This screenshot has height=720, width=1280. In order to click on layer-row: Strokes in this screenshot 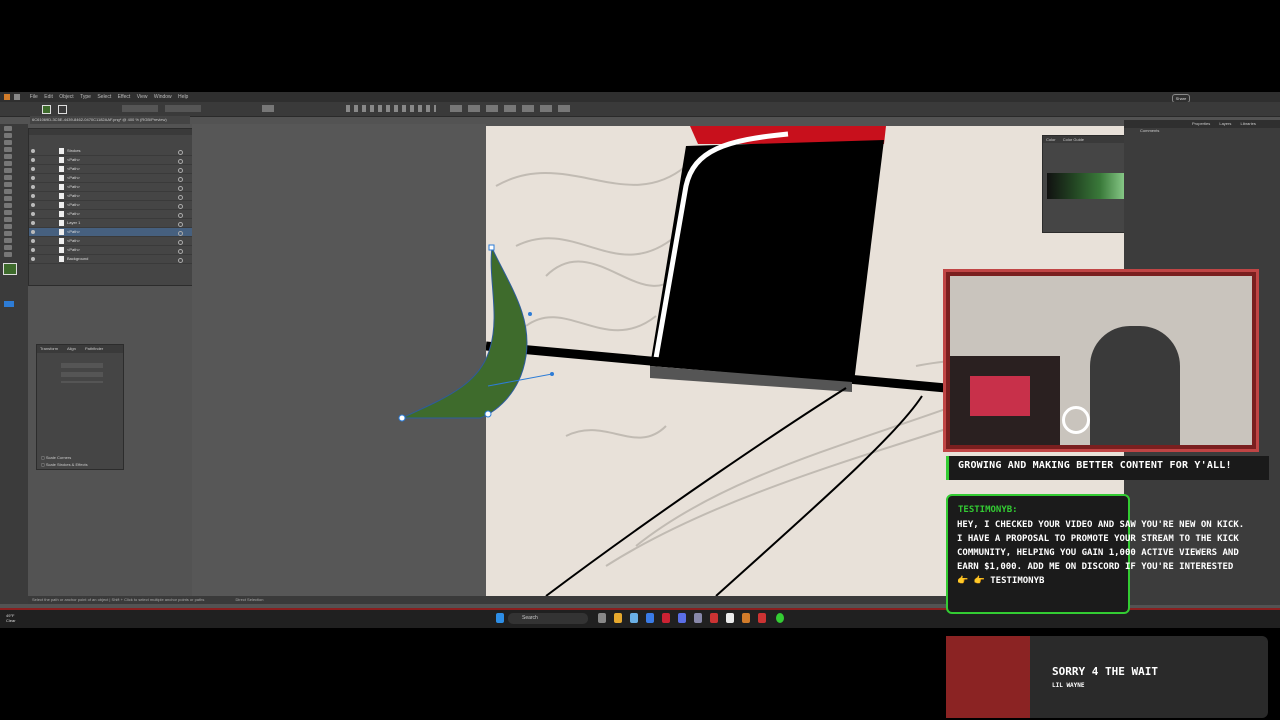, I will do `click(111, 151)`.